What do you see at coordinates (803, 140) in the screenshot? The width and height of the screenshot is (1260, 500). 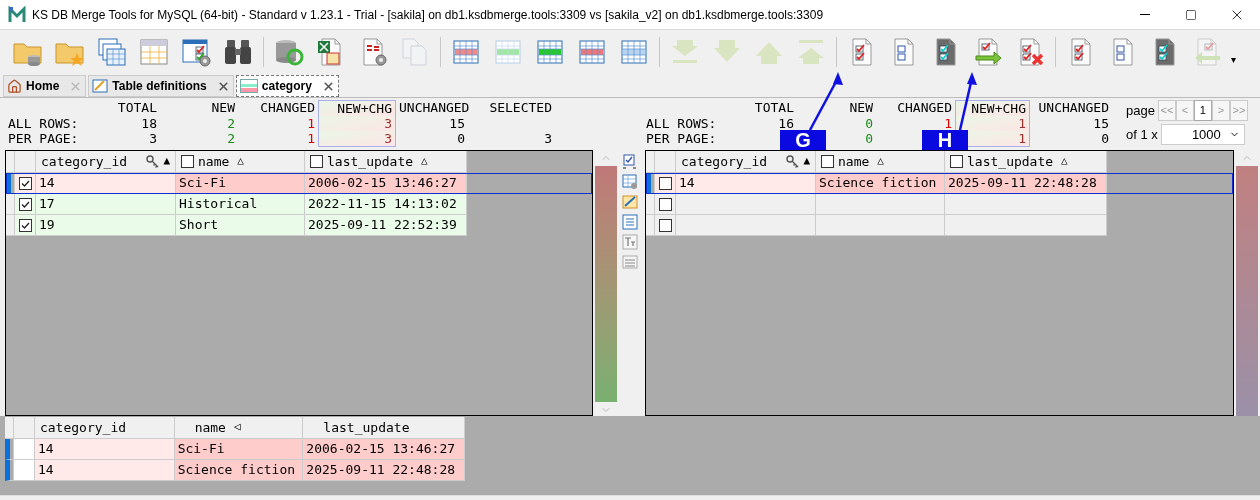 I see `callout-tooltip: G` at bounding box center [803, 140].